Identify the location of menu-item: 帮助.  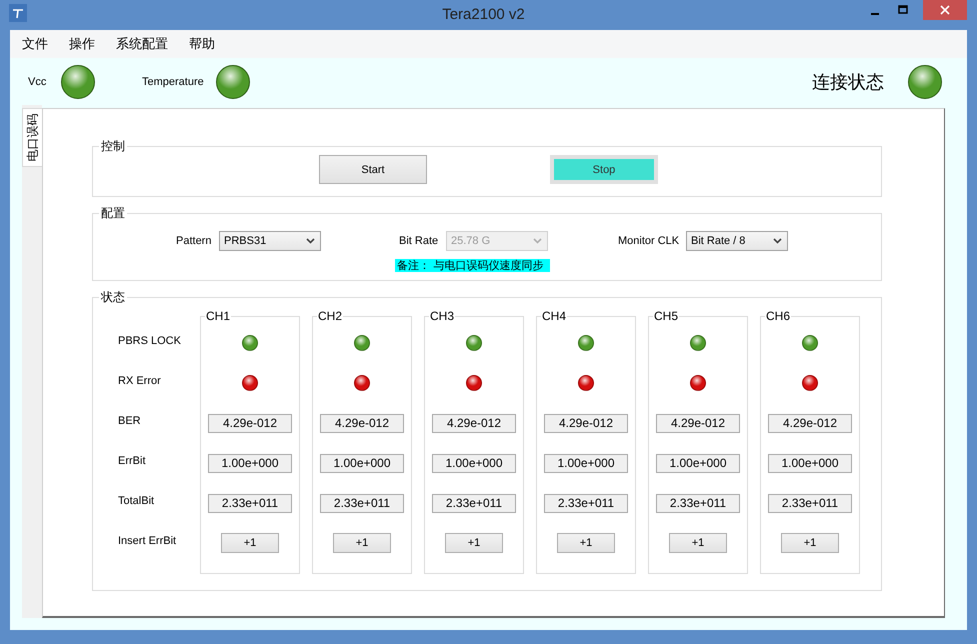
(207, 44).